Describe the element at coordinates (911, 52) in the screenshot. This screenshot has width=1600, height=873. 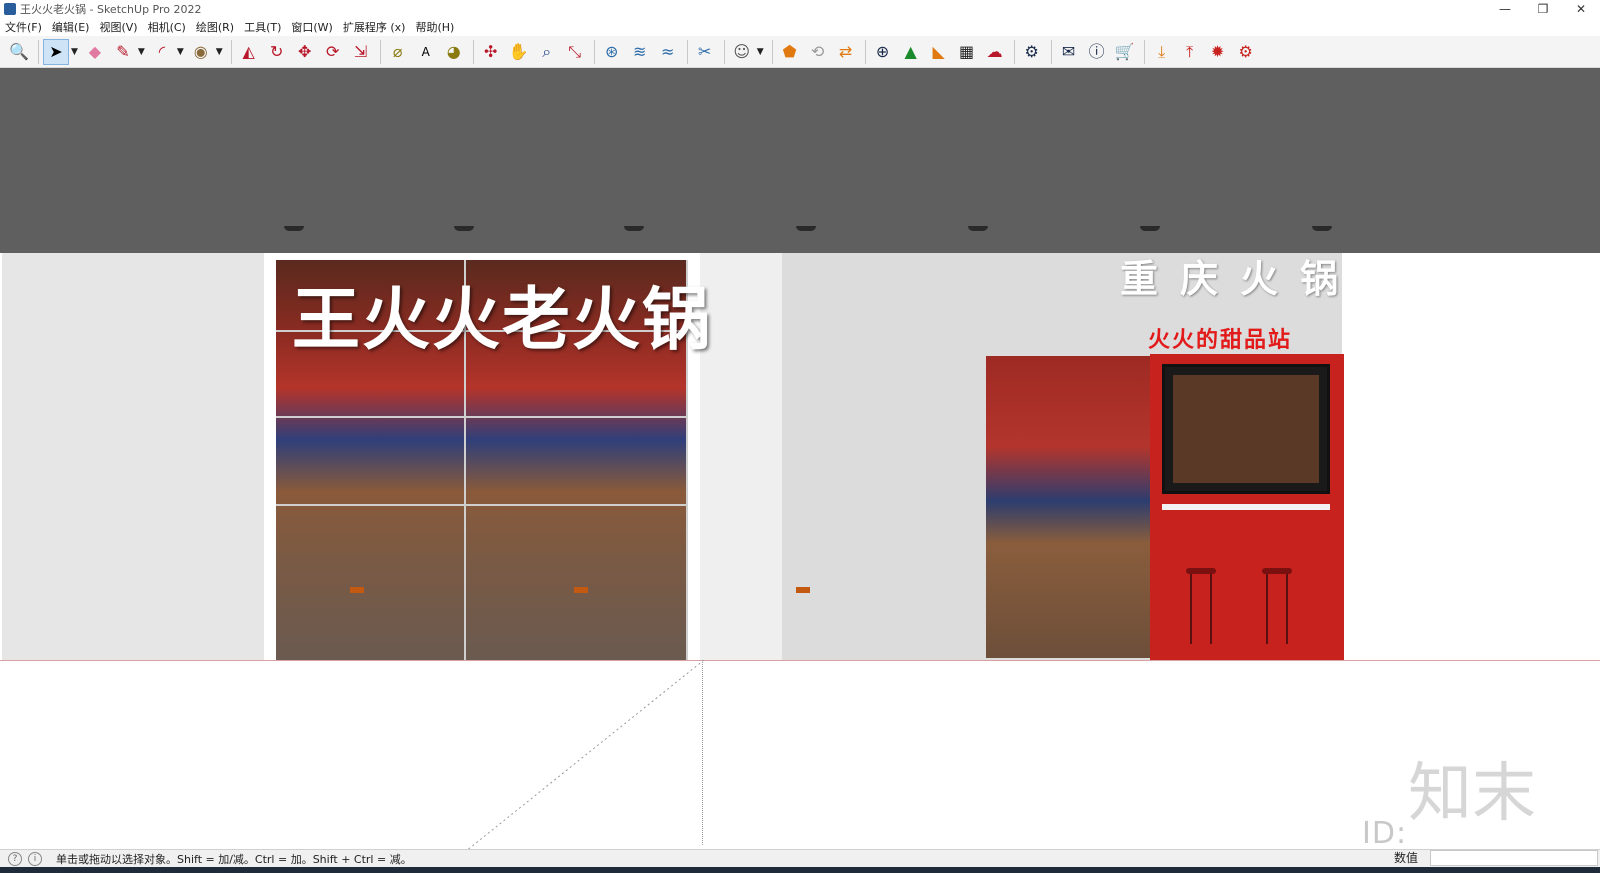
I see `tree-icon: ▲` at that location.